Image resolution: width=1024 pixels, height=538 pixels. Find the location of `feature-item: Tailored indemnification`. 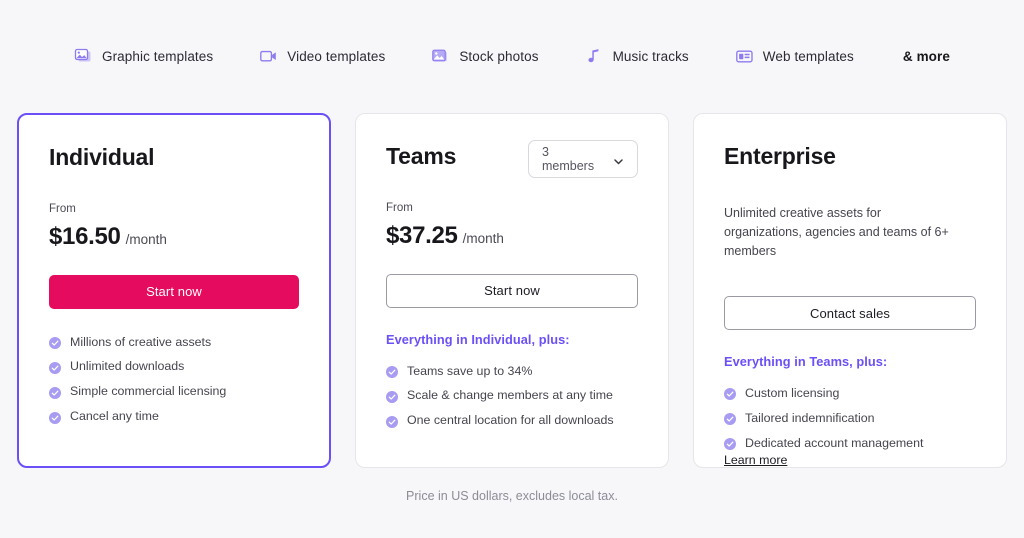

feature-item: Tailored indemnification is located at coordinates (850, 418).